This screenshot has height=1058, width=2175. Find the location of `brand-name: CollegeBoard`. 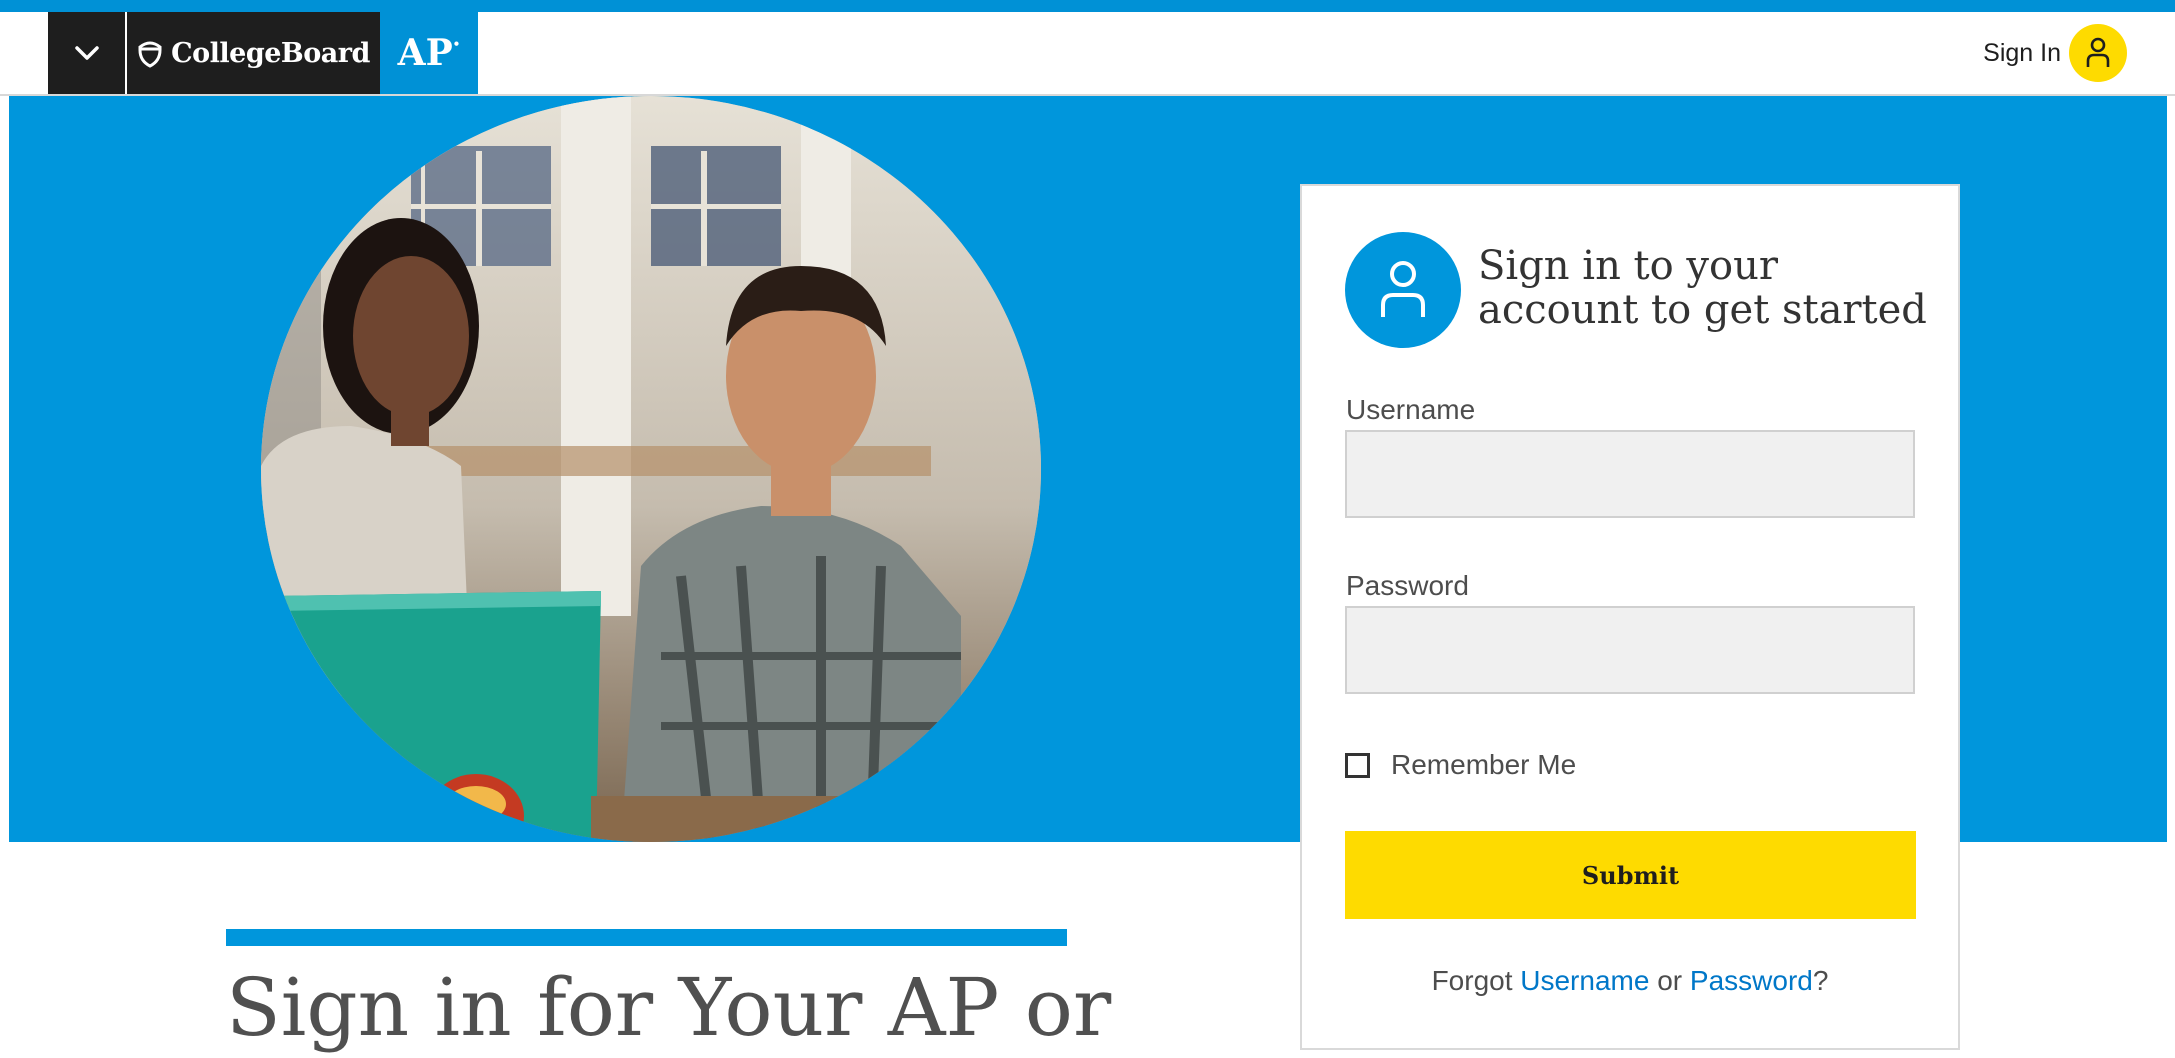

brand-name: CollegeBoard is located at coordinates (270, 53).